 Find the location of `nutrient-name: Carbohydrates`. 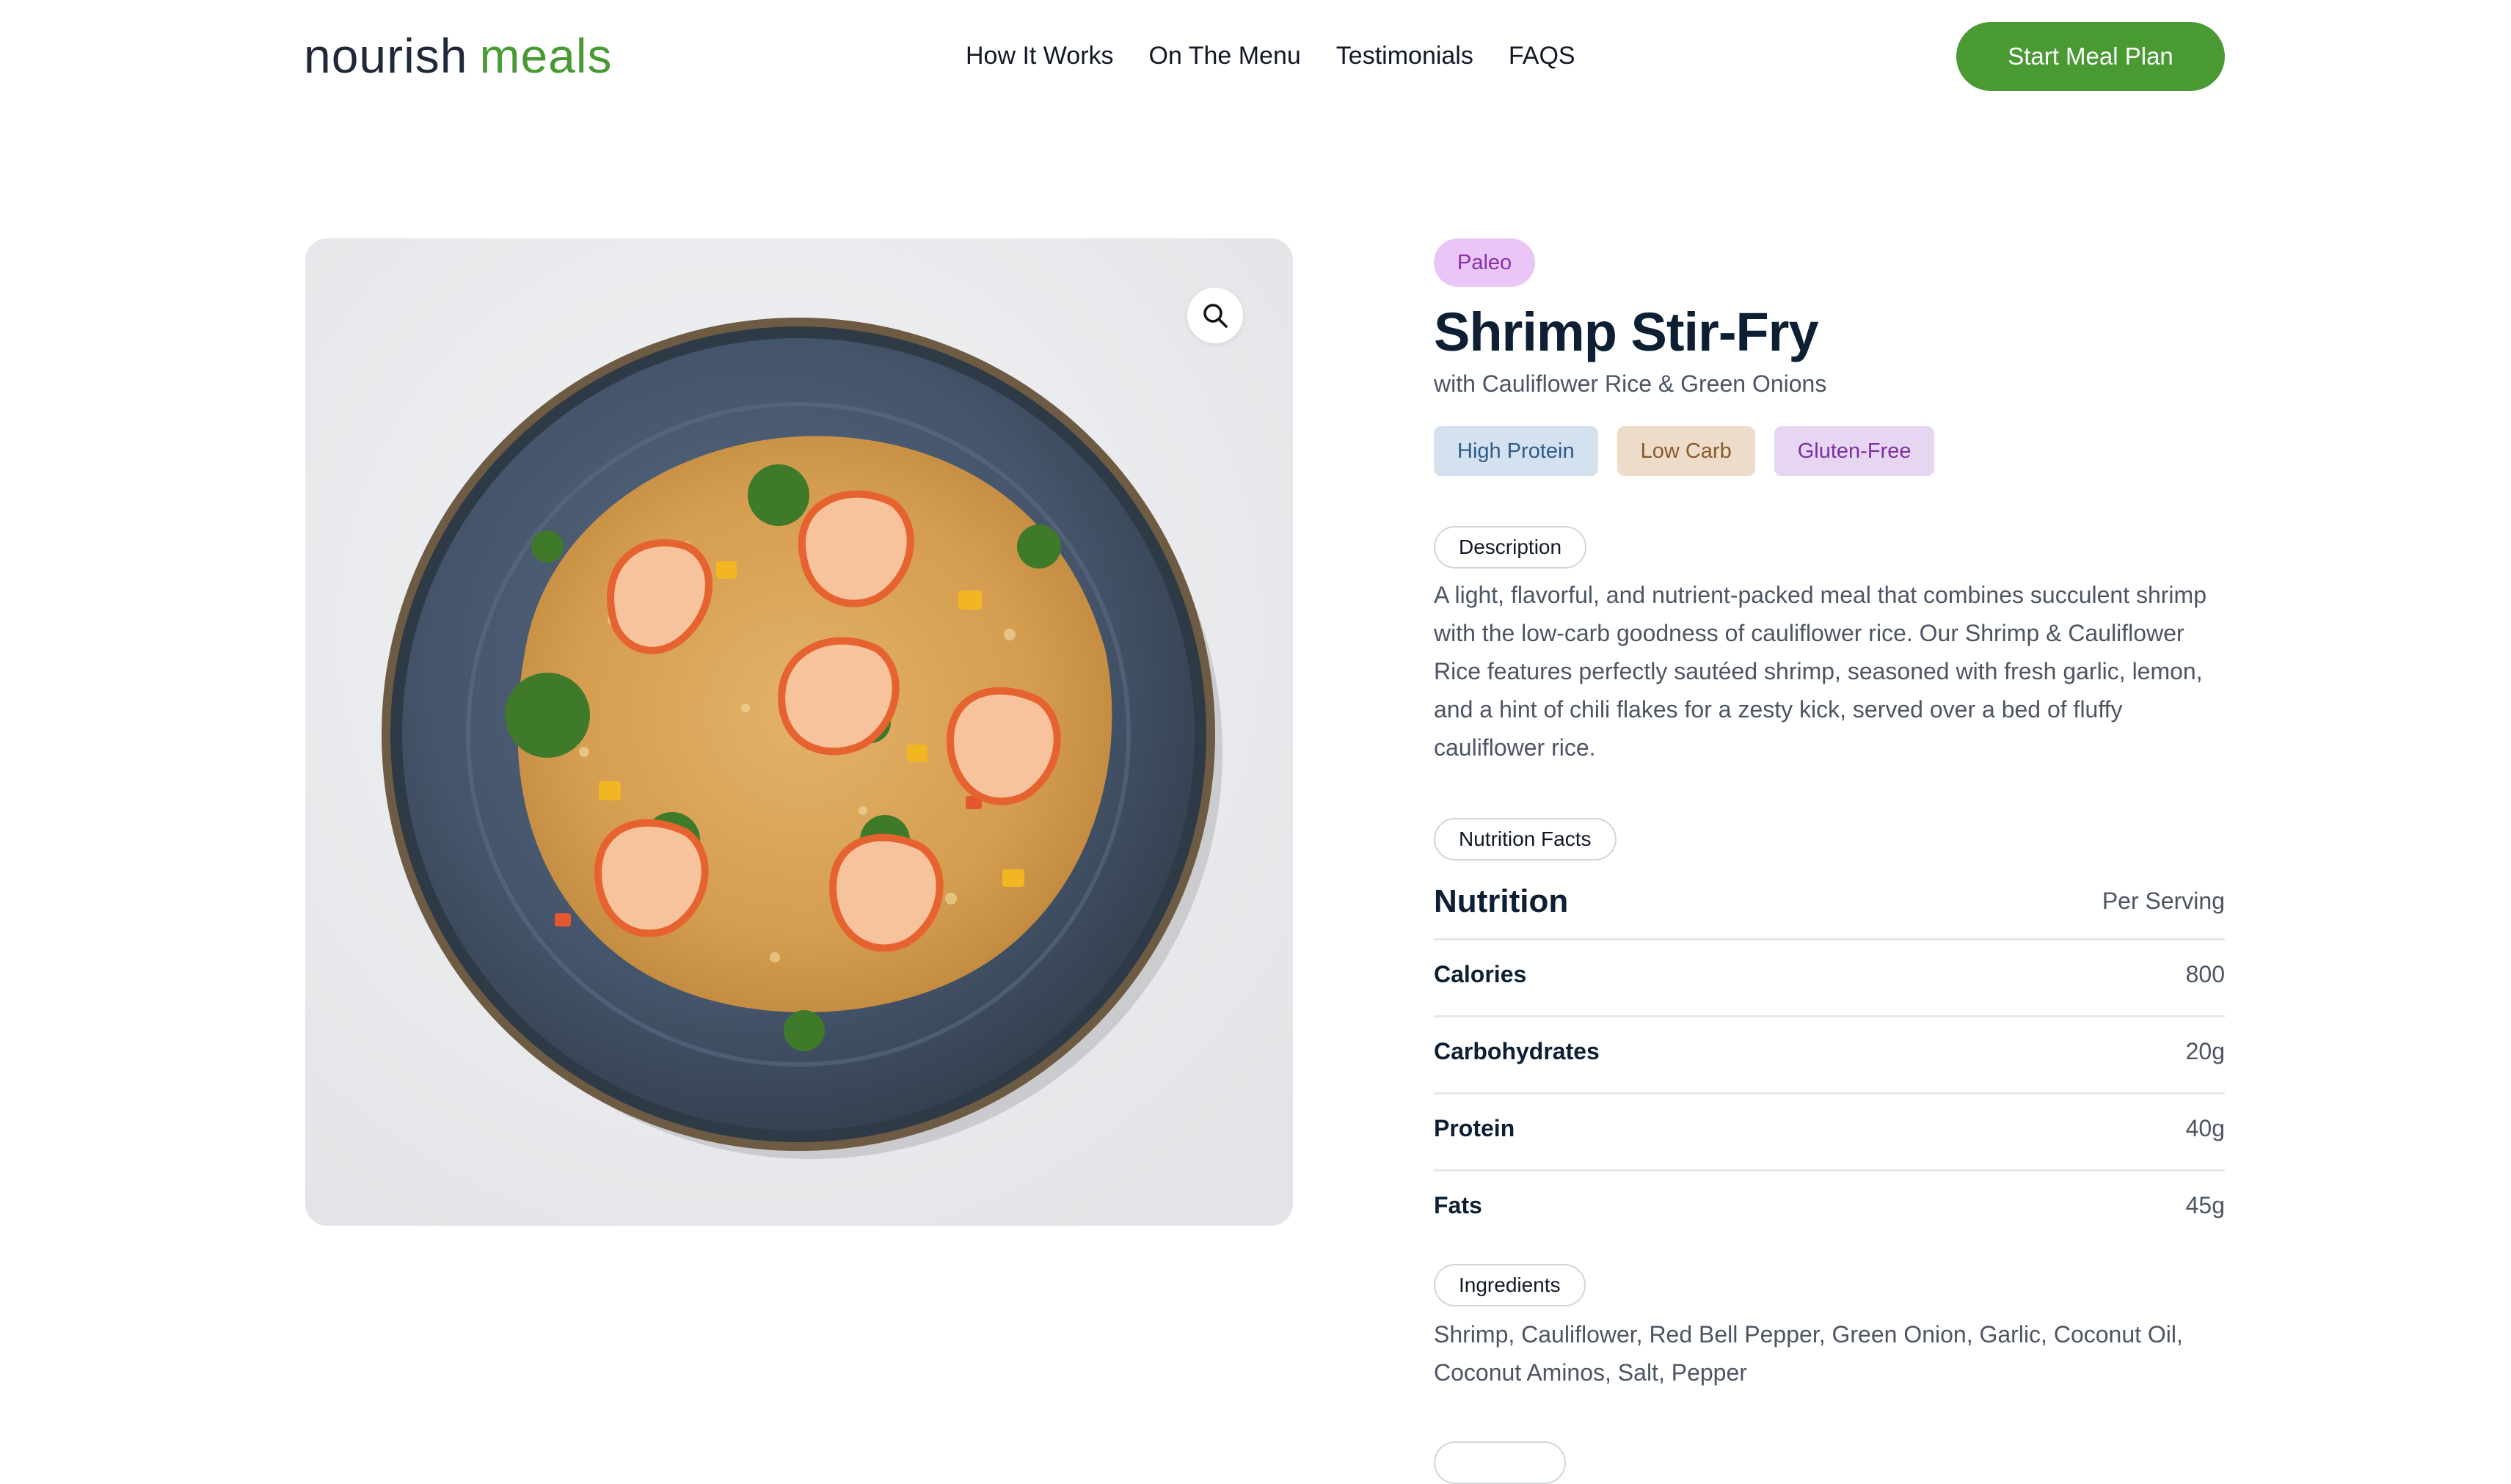

nutrient-name: Carbohydrates is located at coordinates (1517, 1051).